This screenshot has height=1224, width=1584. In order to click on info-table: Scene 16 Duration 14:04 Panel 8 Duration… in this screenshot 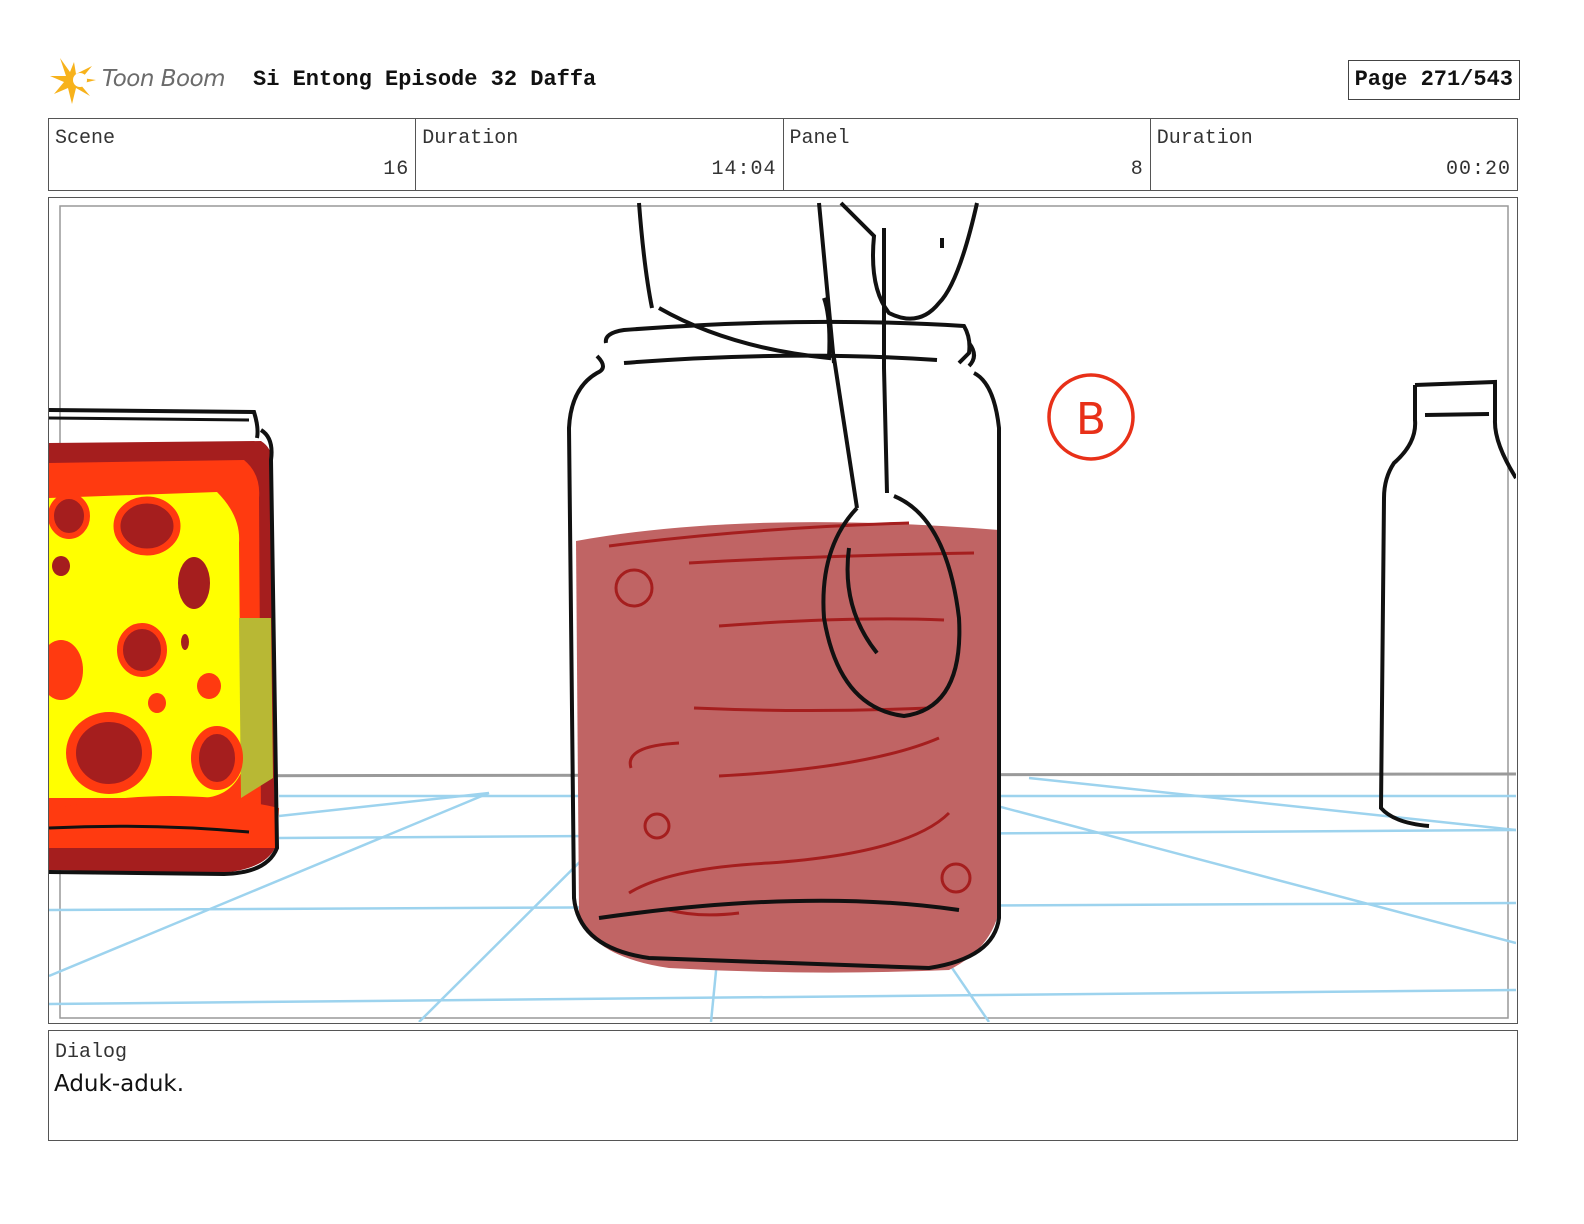, I will do `click(783, 154)`.